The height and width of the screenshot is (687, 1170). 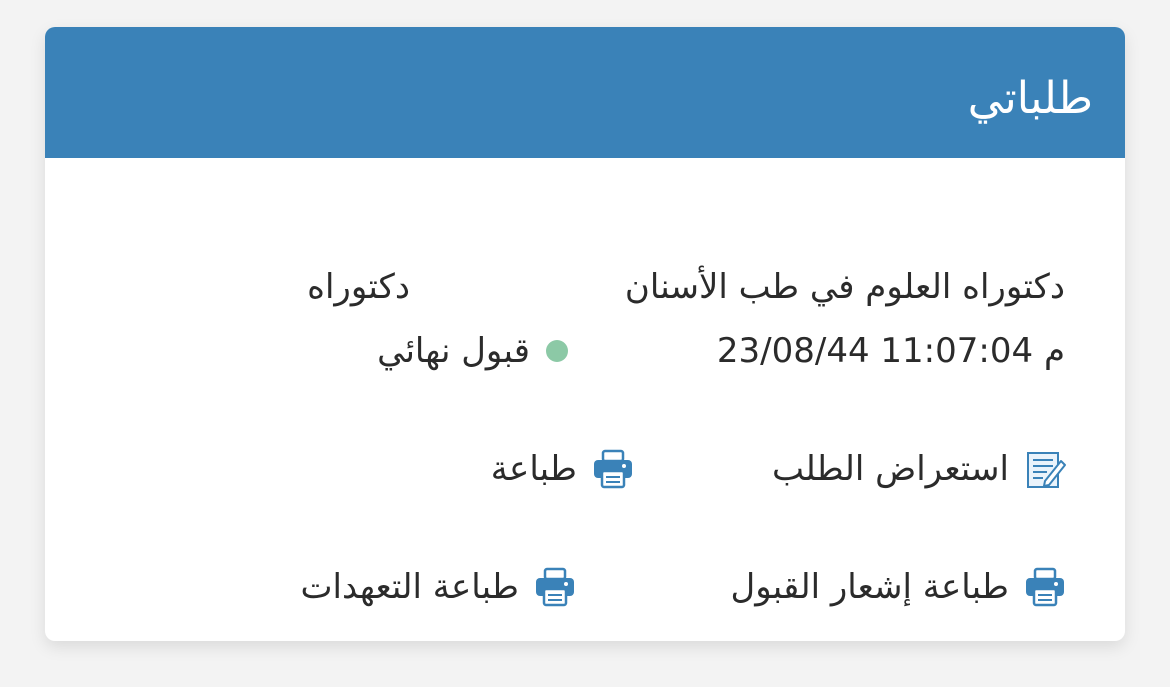 I want to click on status-badge: قبول نهائي, so click(x=472, y=351).